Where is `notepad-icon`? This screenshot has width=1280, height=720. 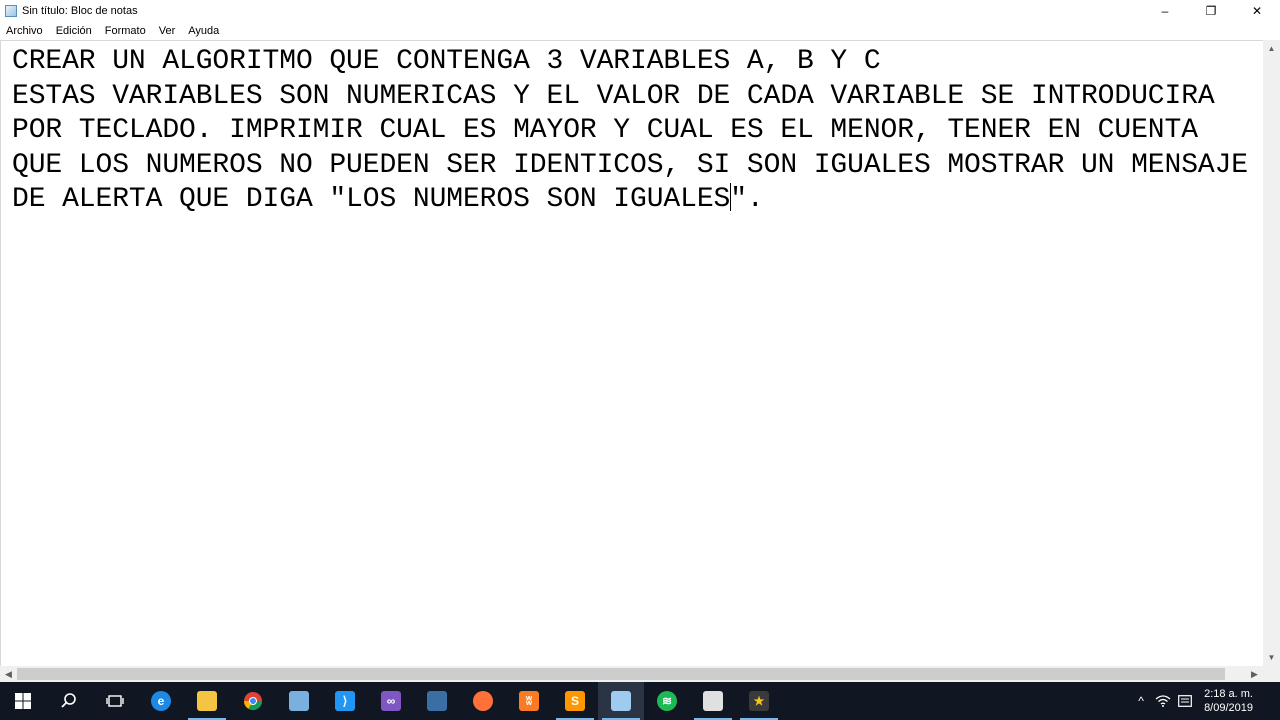 notepad-icon is located at coordinates (621, 701).